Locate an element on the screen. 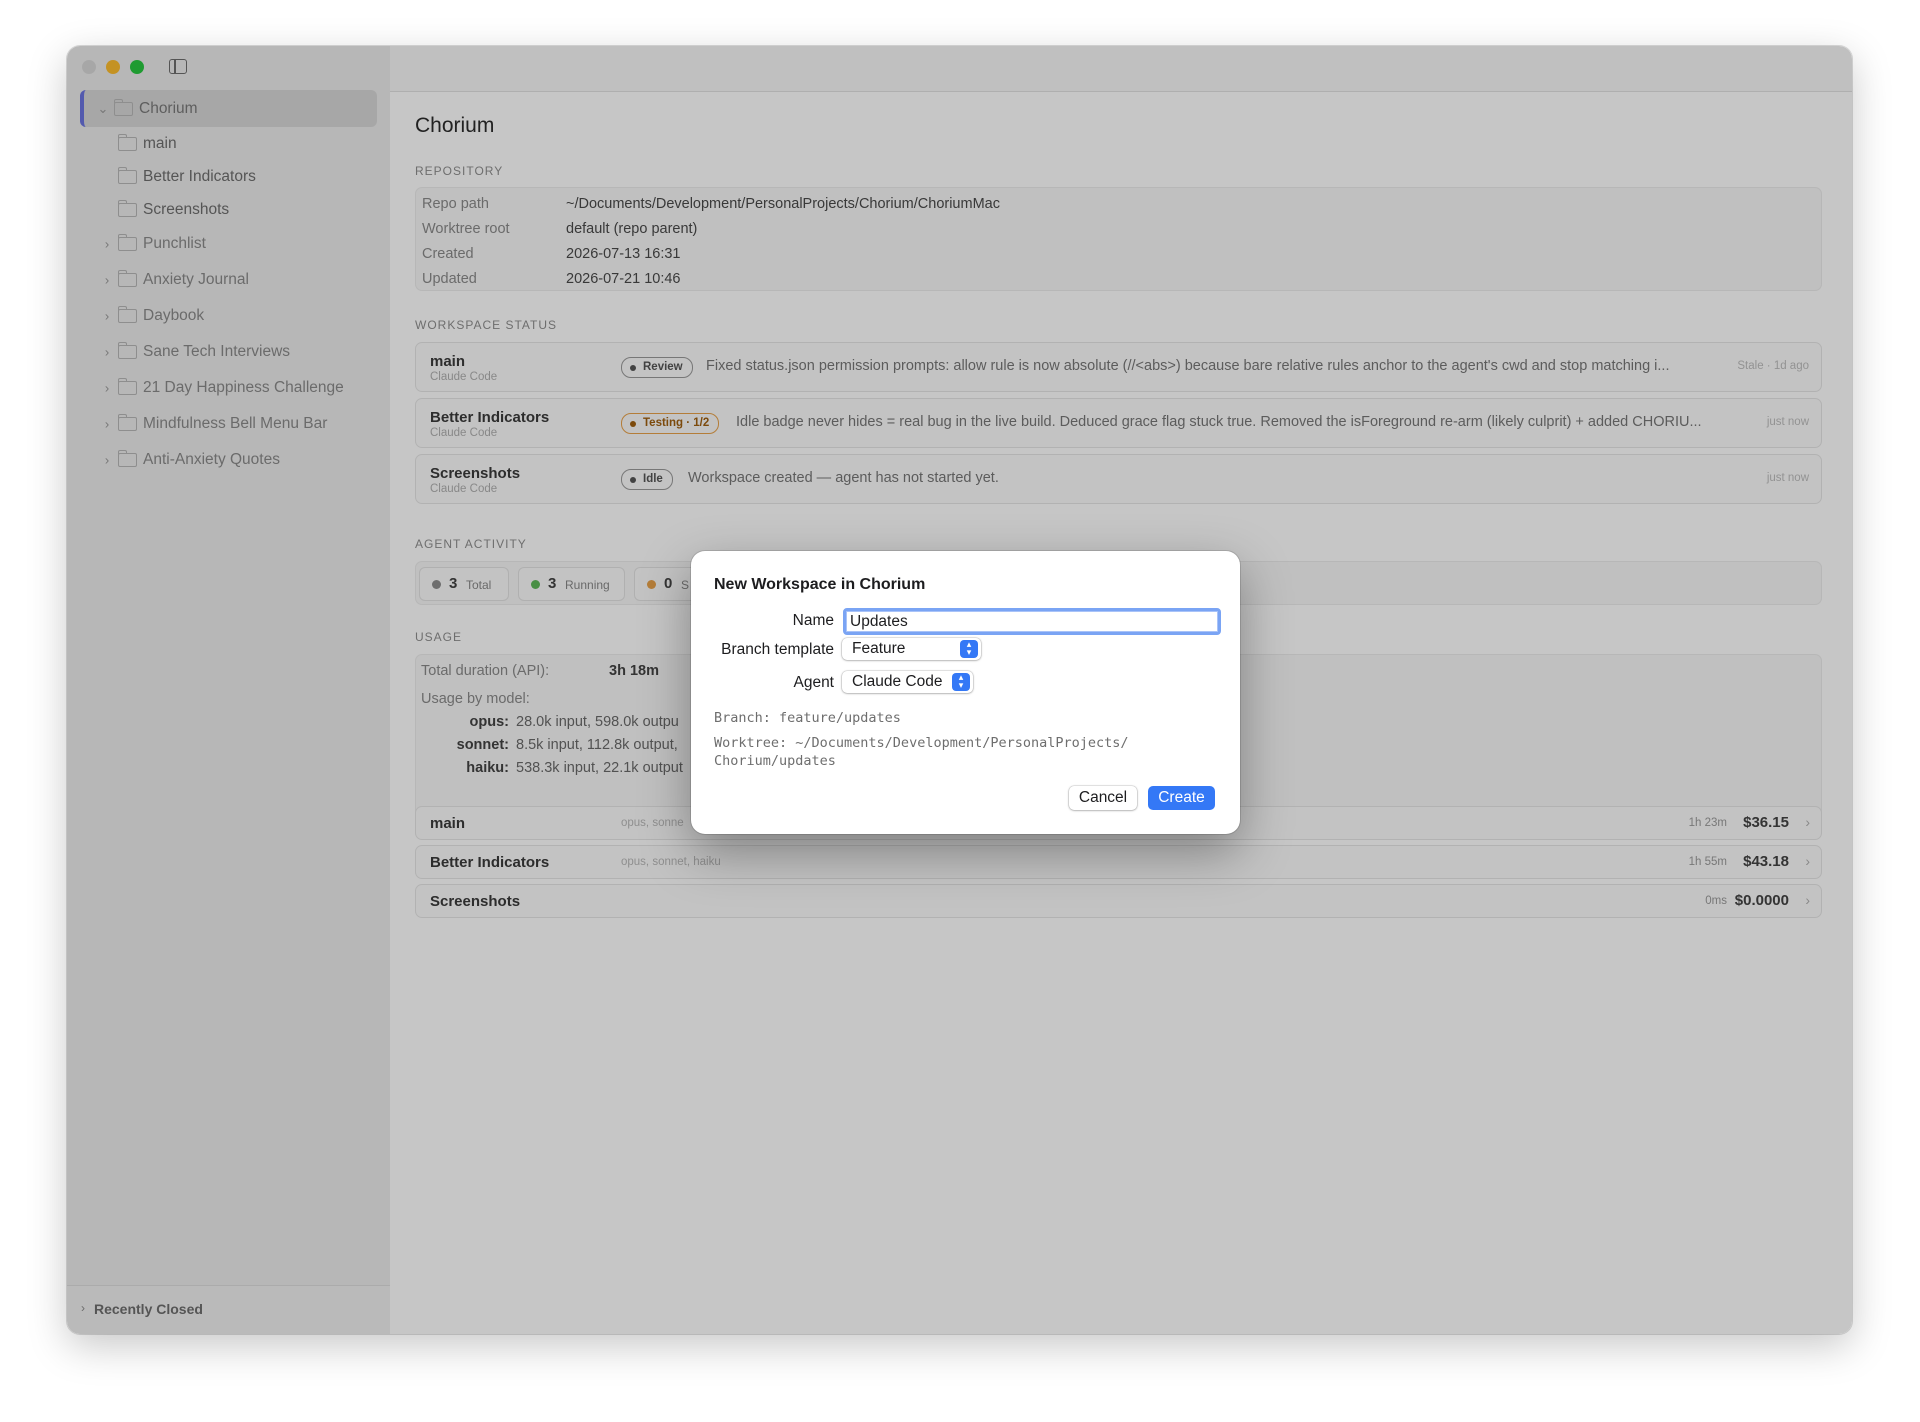 This screenshot has width=1920, height=1422. dialog-title: New Workspace in Chorium is located at coordinates (820, 584).